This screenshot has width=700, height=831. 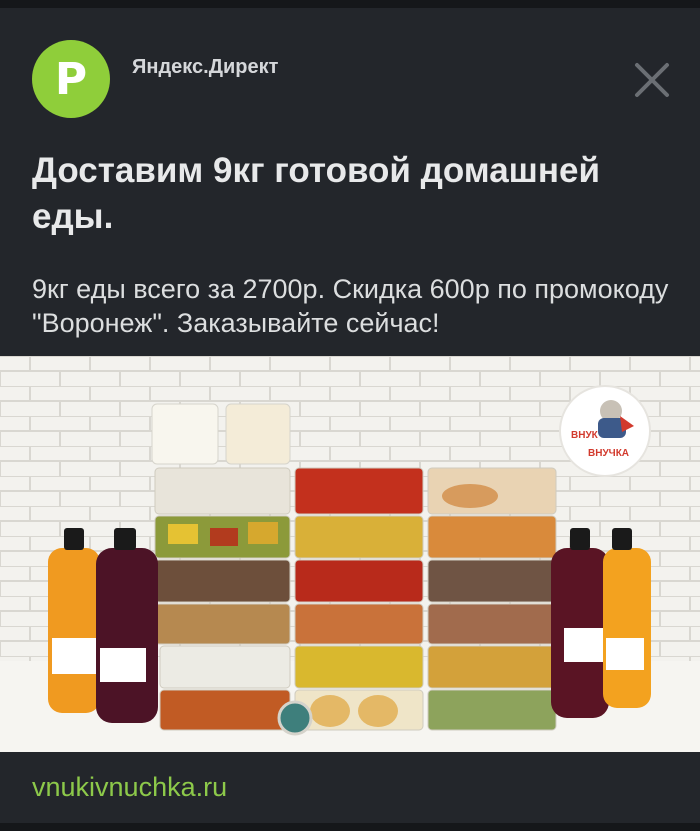 I want to click on bottom-strip, so click(x=350, y=827).